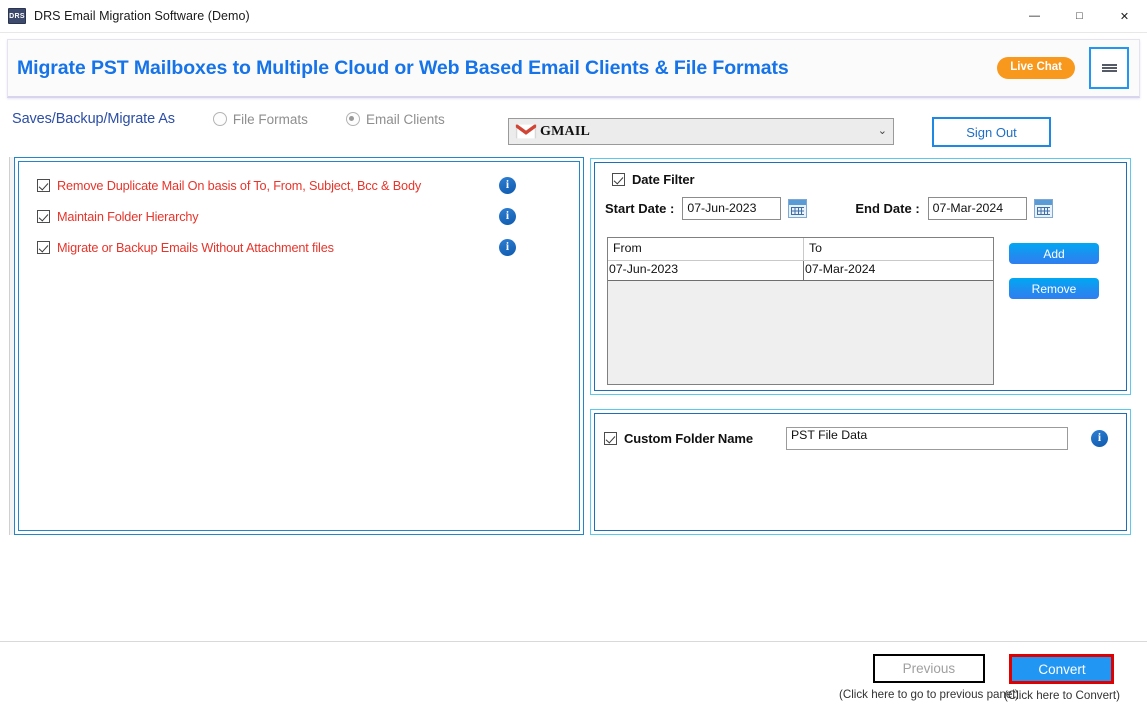  I want to click on convert-hint: (Click here to Convert), so click(1062, 695).